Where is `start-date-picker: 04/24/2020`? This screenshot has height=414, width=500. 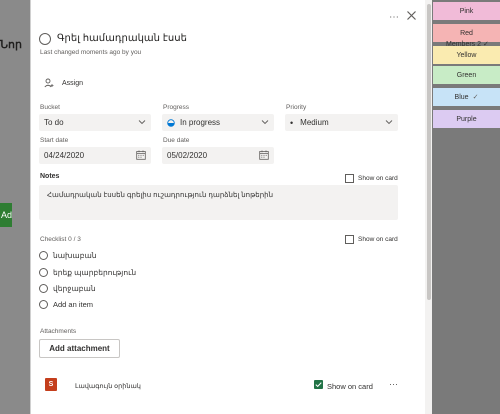 start-date-picker: 04/24/2020 is located at coordinates (95, 155).